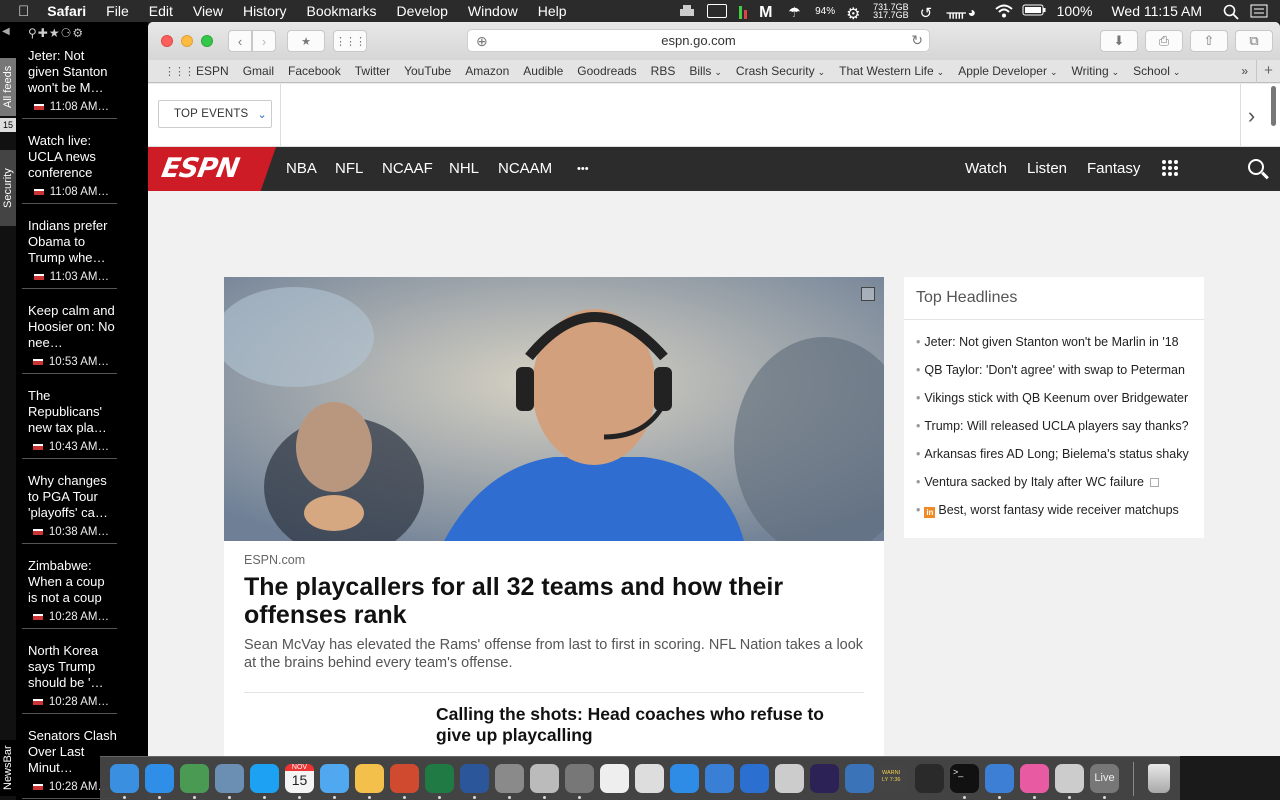 The image size is (1280, 800). Describe the element at coordinates (663, 71) in the screenshot. I see `favorite-rbs: RBS` at that location.